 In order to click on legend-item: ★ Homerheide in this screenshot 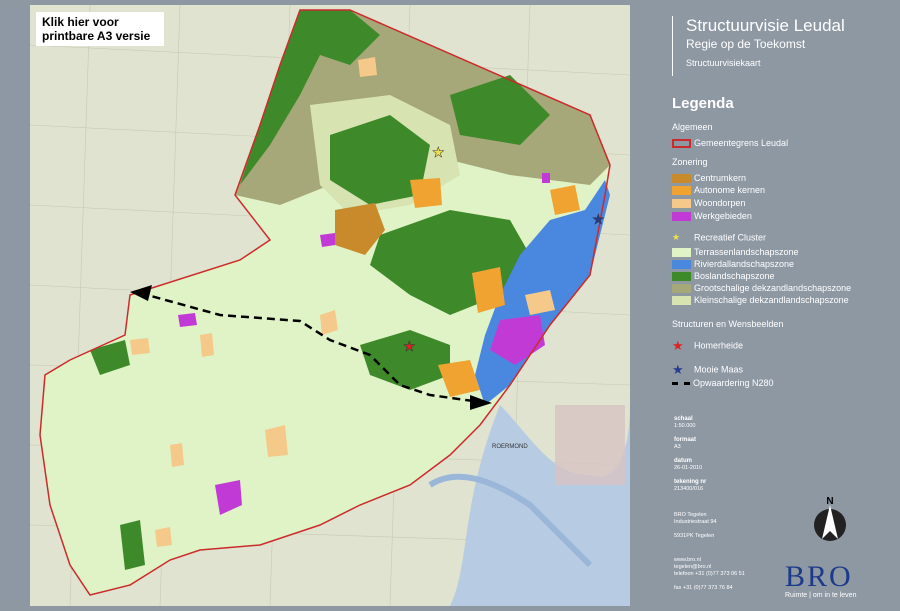, I will do `click(708, 345)`.